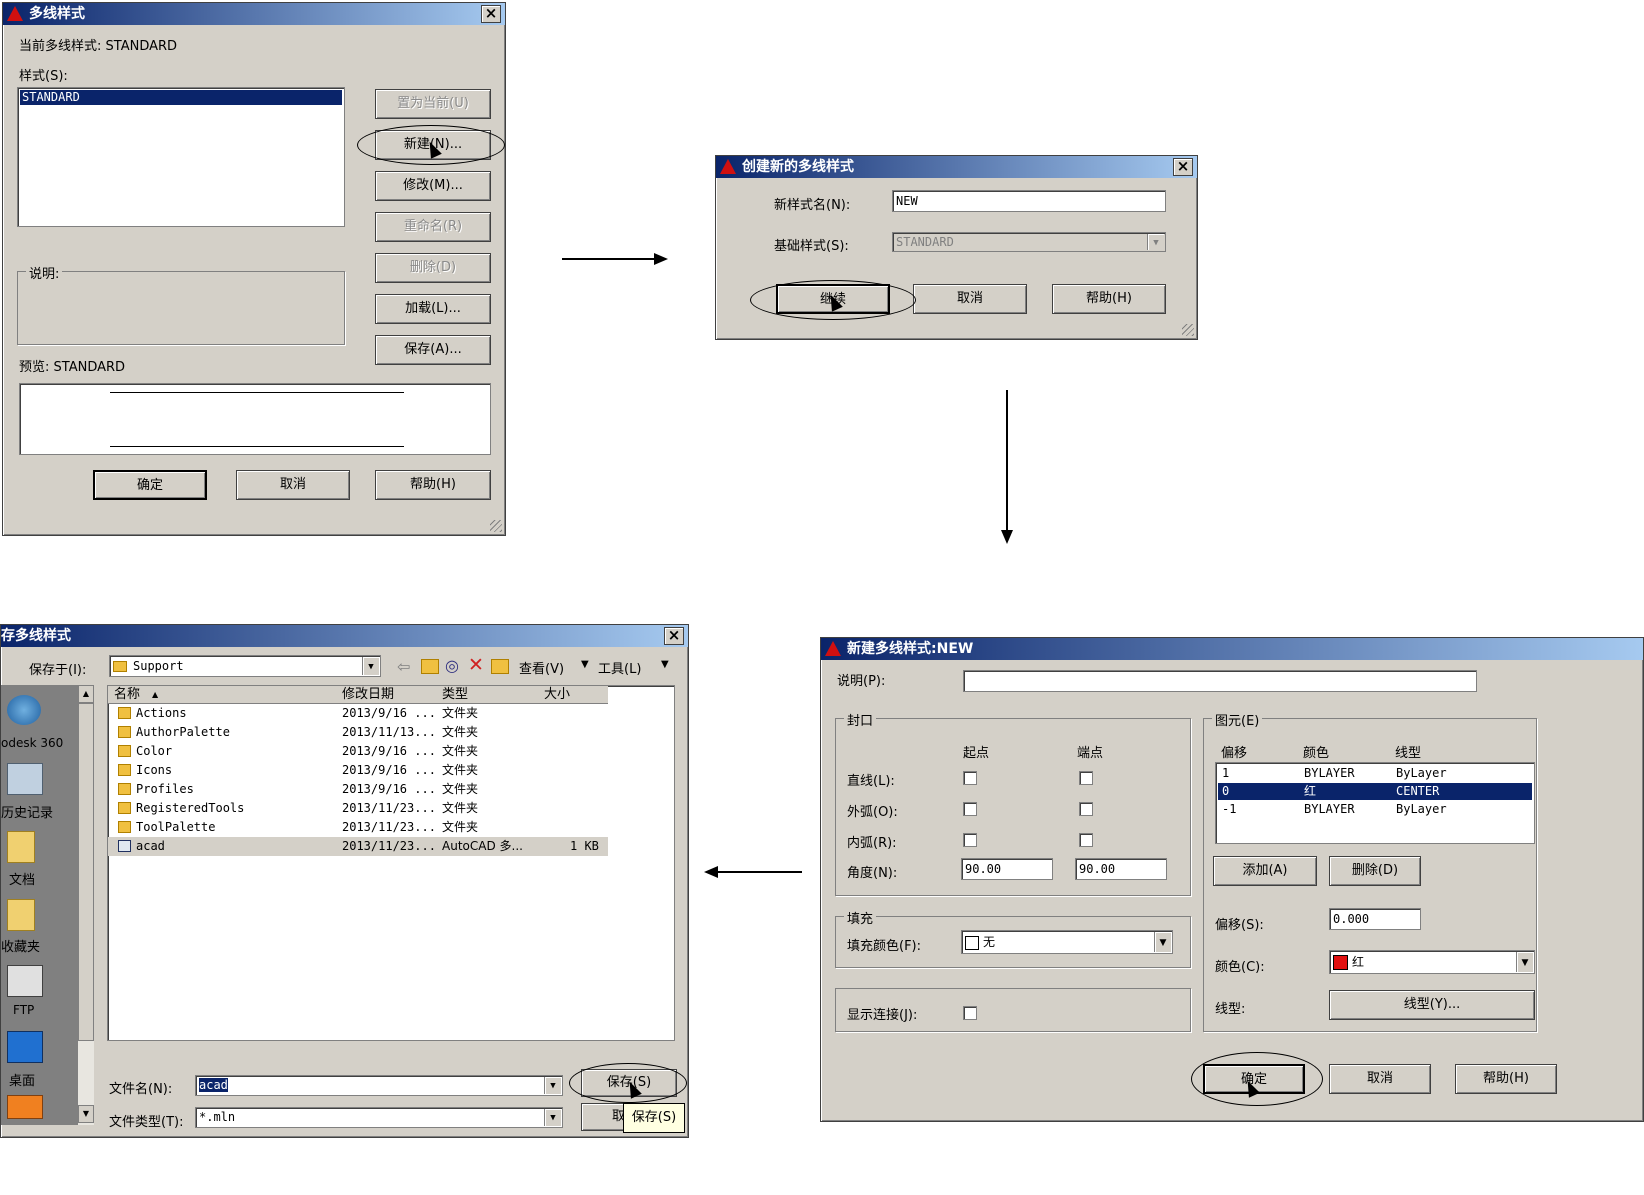 The height and width of the screenshot is (1195, 1644). What do you see at coordinates (430, 666) in the screenshot?
I see `up-folder-icon` at bounding box center [430, 666].